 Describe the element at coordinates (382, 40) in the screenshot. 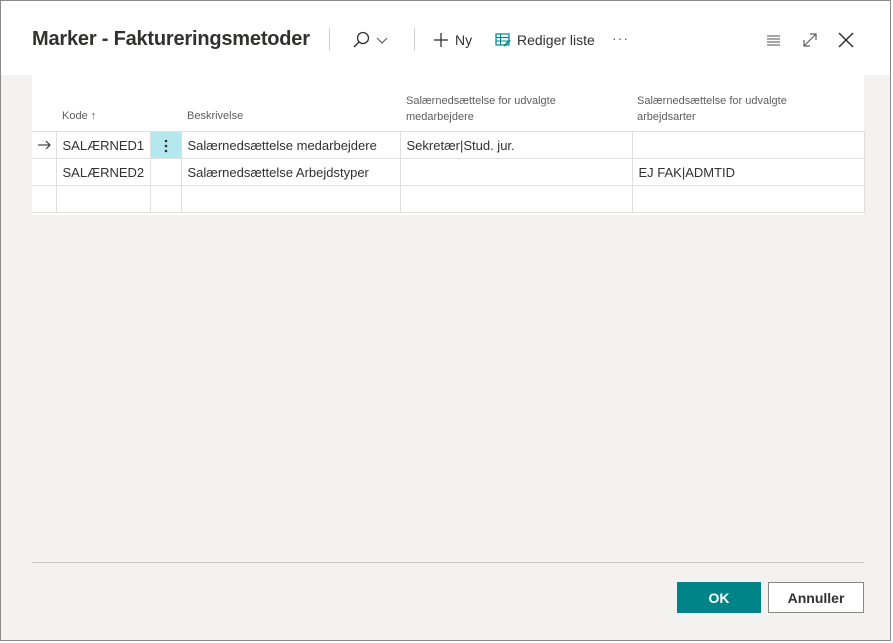

I see `chevron-down-icon` at that location.